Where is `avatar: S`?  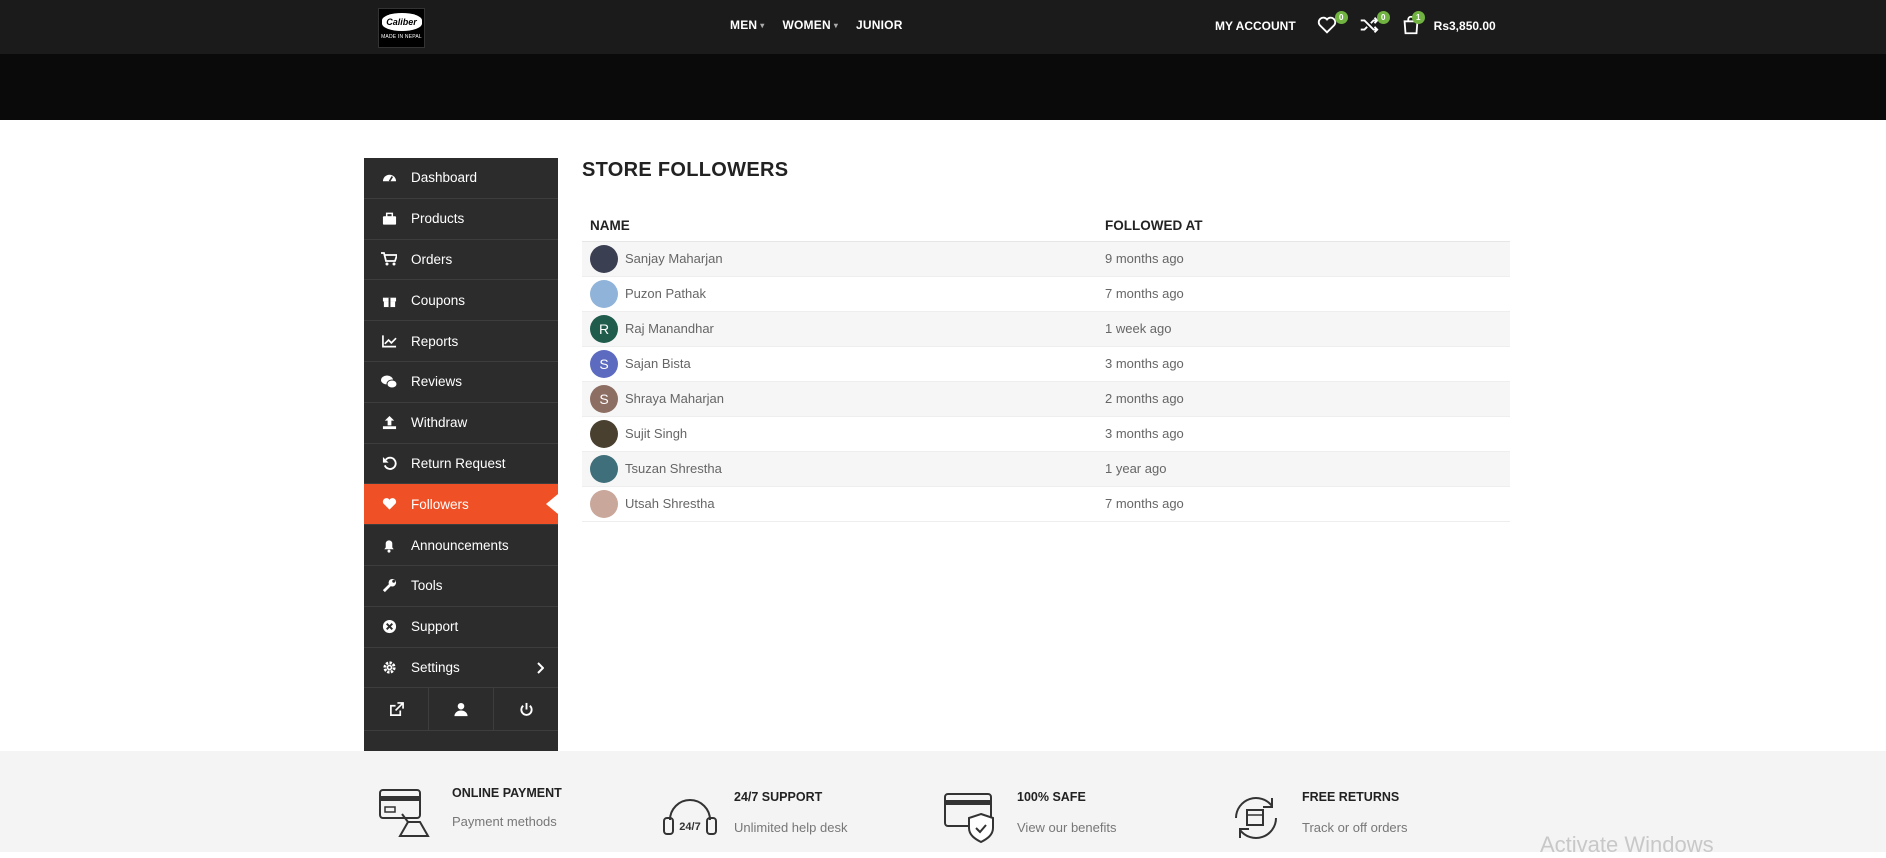
avatar: S is located at coordinates (604, 363).